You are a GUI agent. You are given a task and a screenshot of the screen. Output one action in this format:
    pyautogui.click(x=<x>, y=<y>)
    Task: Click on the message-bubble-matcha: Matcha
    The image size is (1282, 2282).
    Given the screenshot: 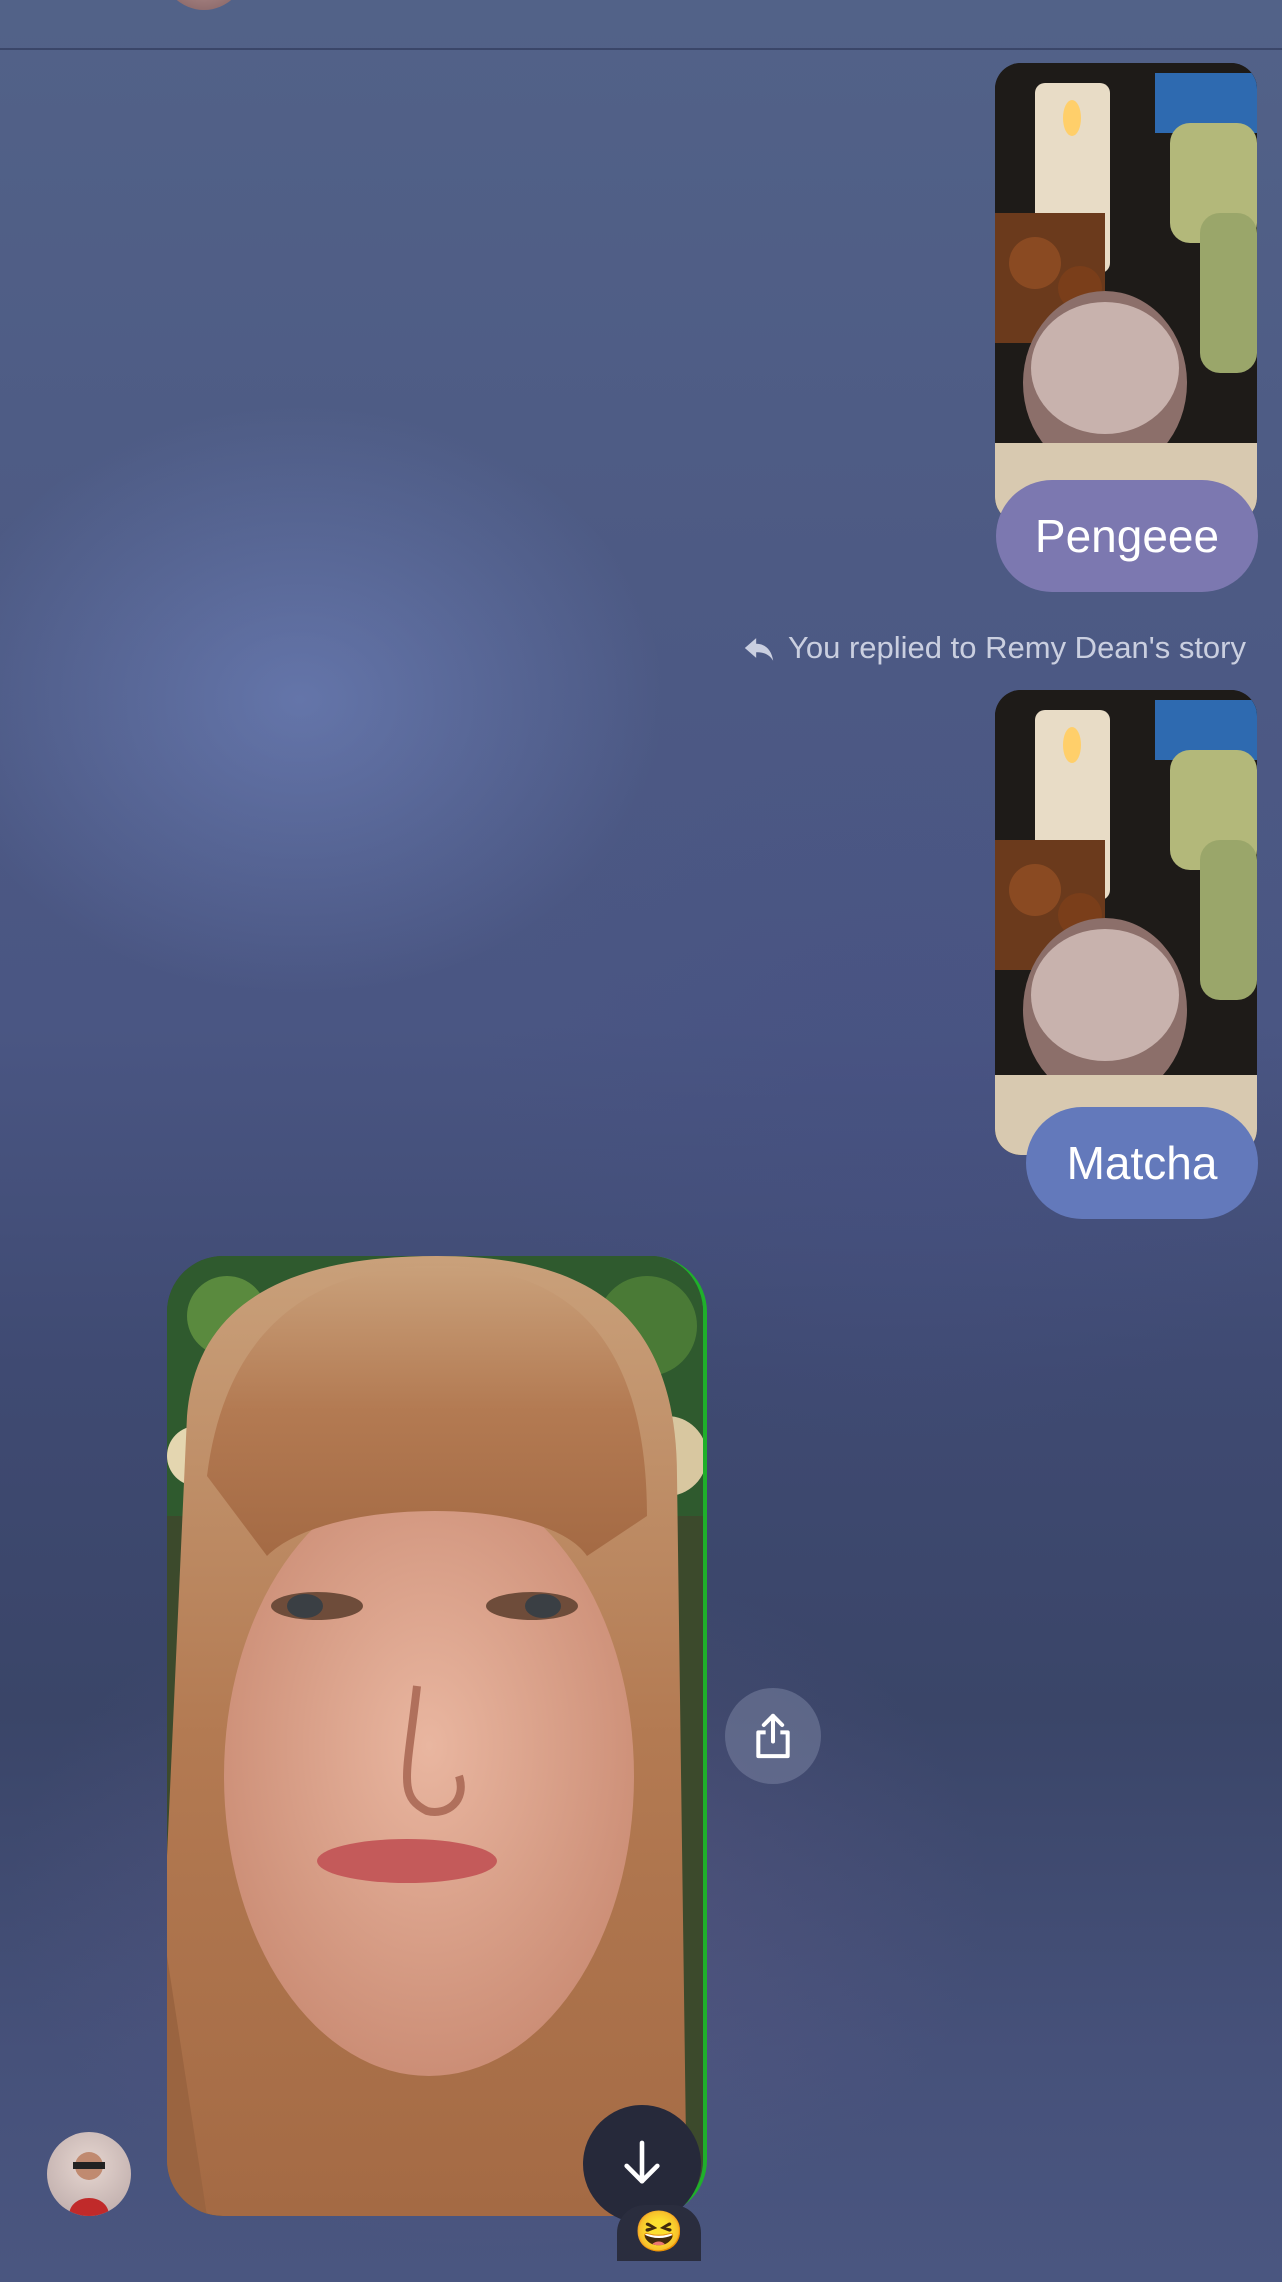 What is the action you would take?
    pyautogui.click(x=1142, y=1163)
    